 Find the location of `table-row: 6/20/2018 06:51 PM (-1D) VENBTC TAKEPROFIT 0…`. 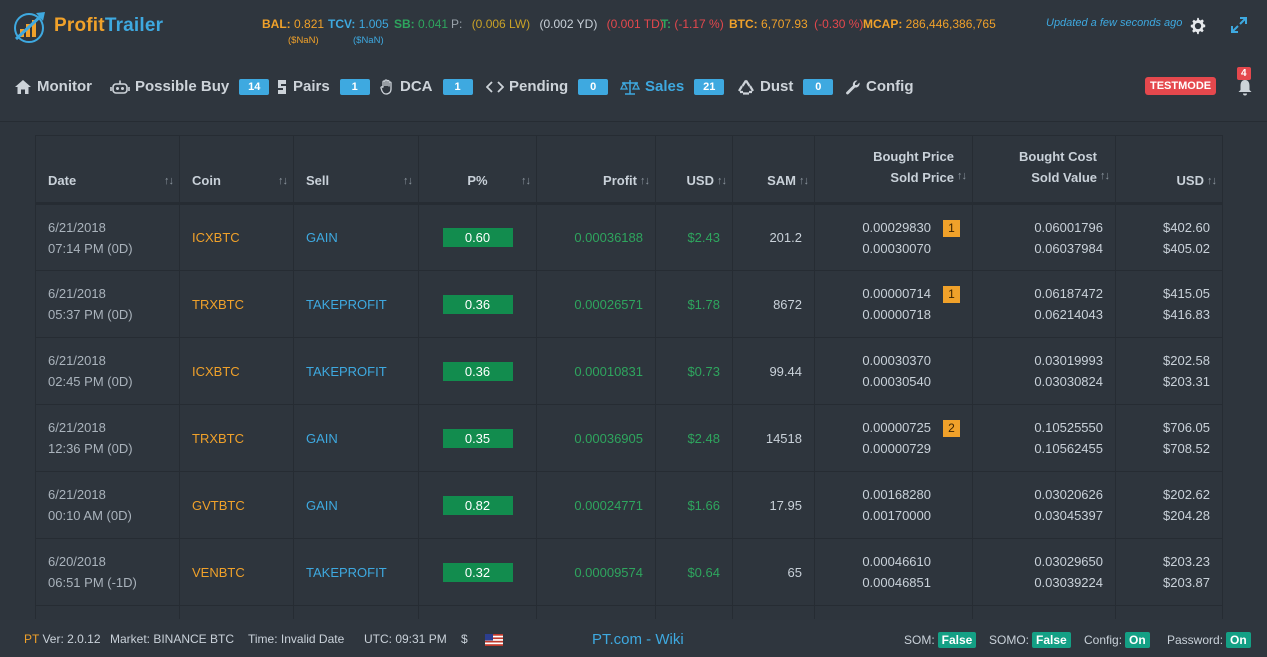

table-row: 6/20/2018 06:51 PM (-1D) VENBTC TAKEPROFIT 0… is located at coordinates (629, 572).